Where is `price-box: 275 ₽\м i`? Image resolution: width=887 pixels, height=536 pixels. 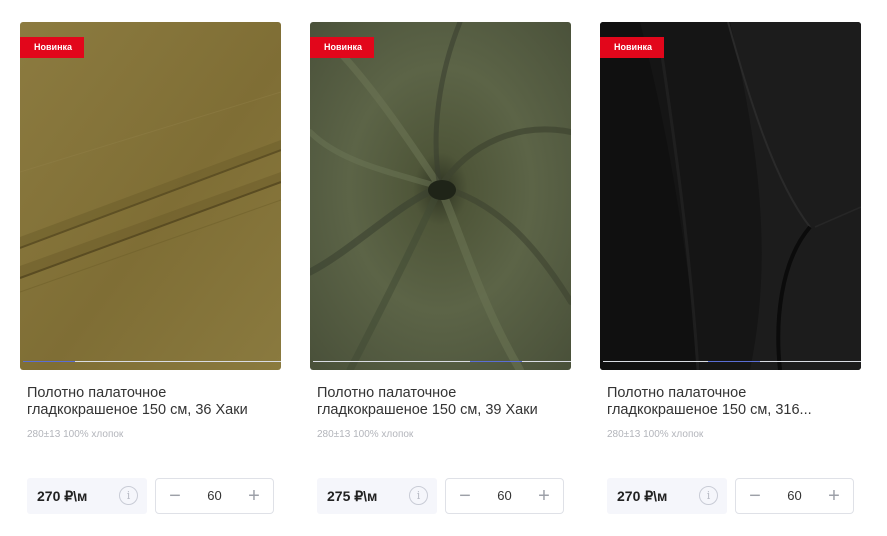 price-box: 275 ₽\м i is located at coordinates (377, 496).